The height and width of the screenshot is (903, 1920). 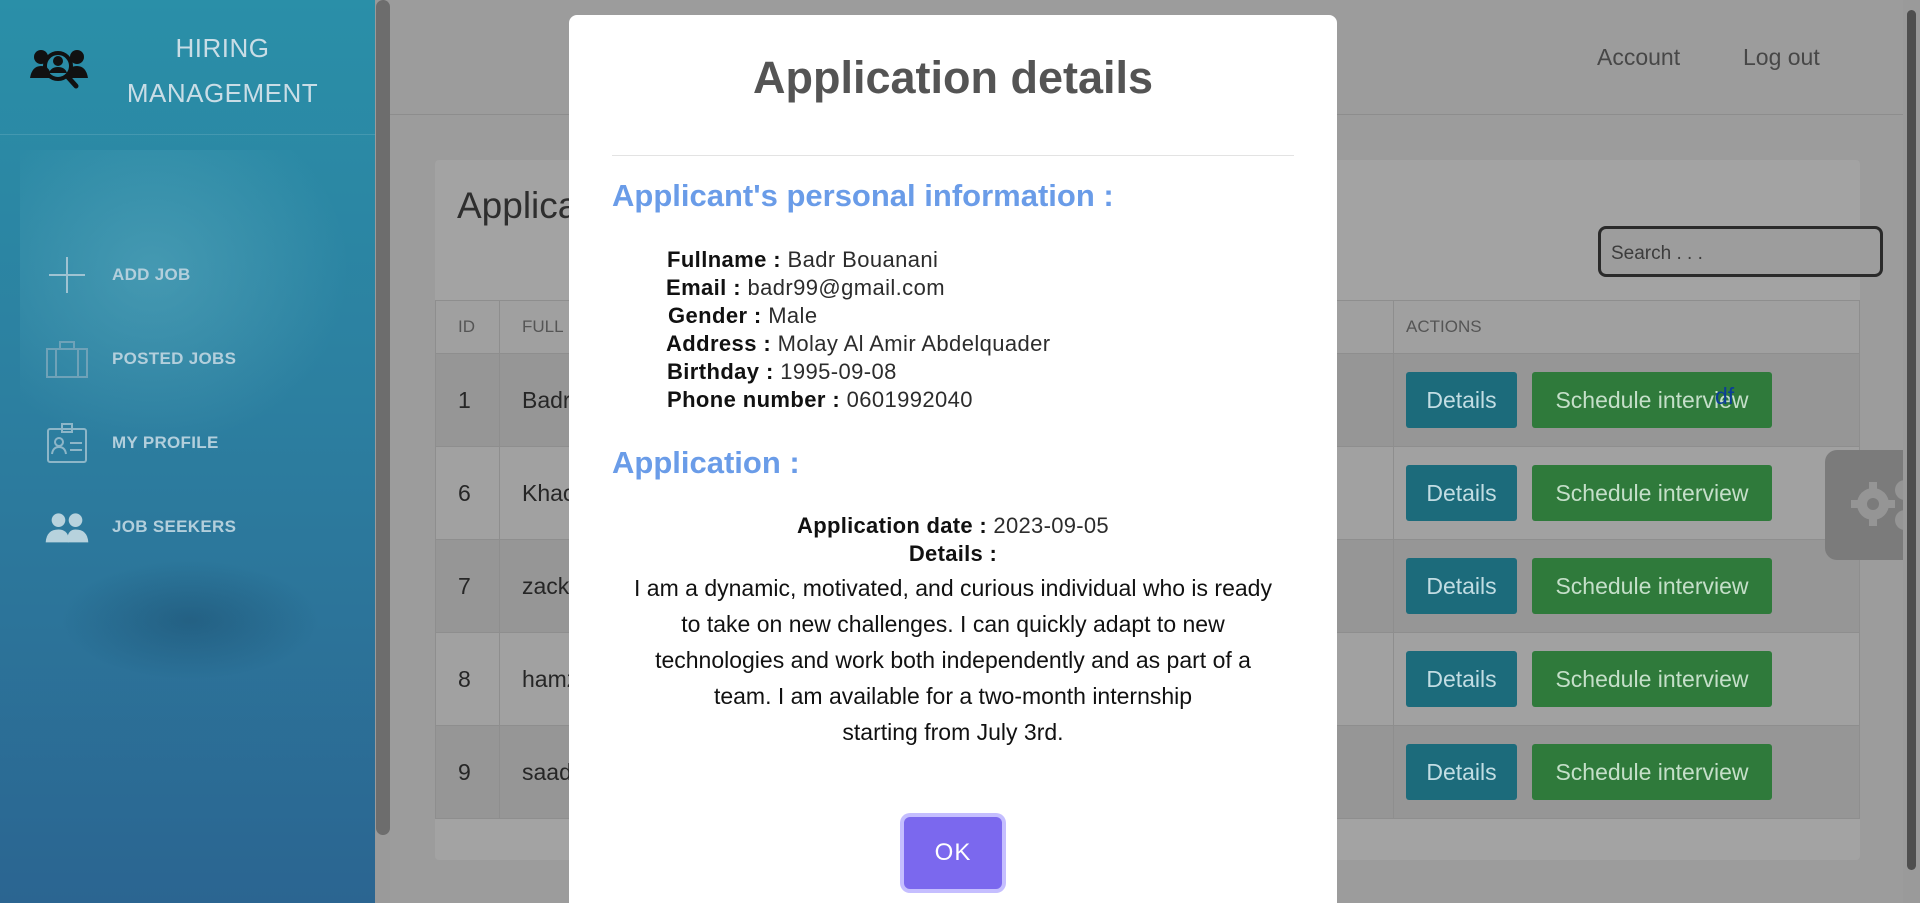 I want to click on modal-title: Application details, so click(x=953, y=77).